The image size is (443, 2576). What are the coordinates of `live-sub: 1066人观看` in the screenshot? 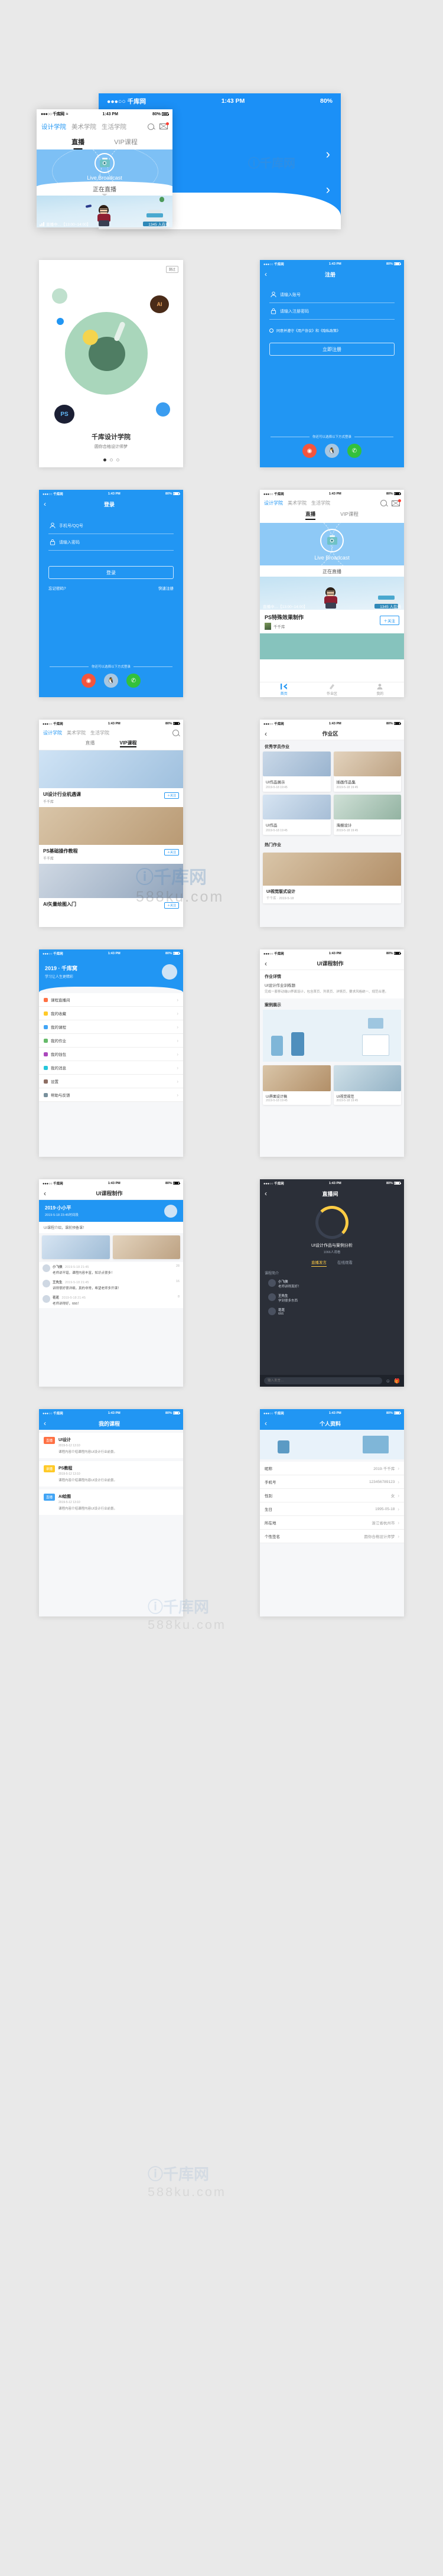 It's located at (332, 1252).